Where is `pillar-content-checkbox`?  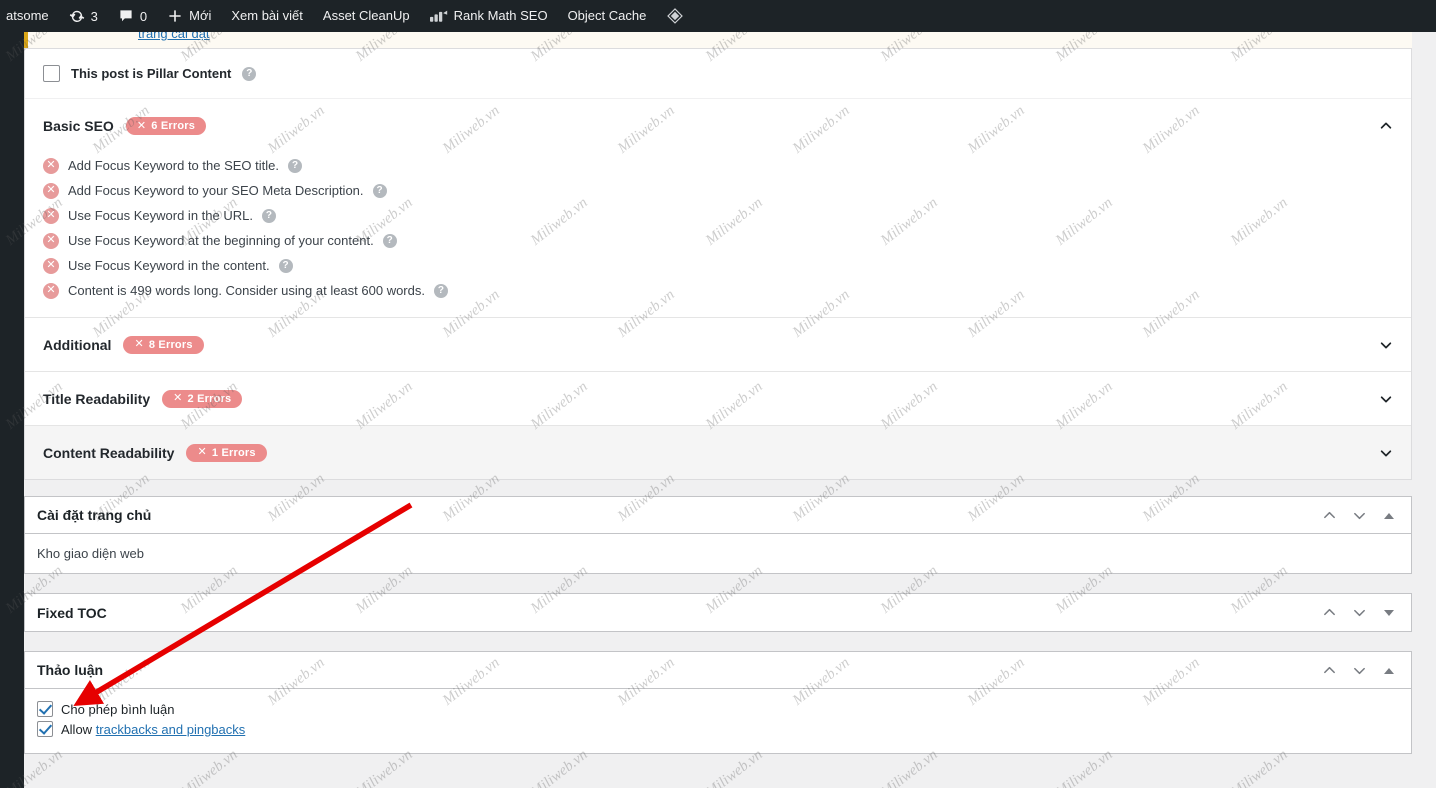 pillar-content-checkbox is located at coordinates (51, 73).